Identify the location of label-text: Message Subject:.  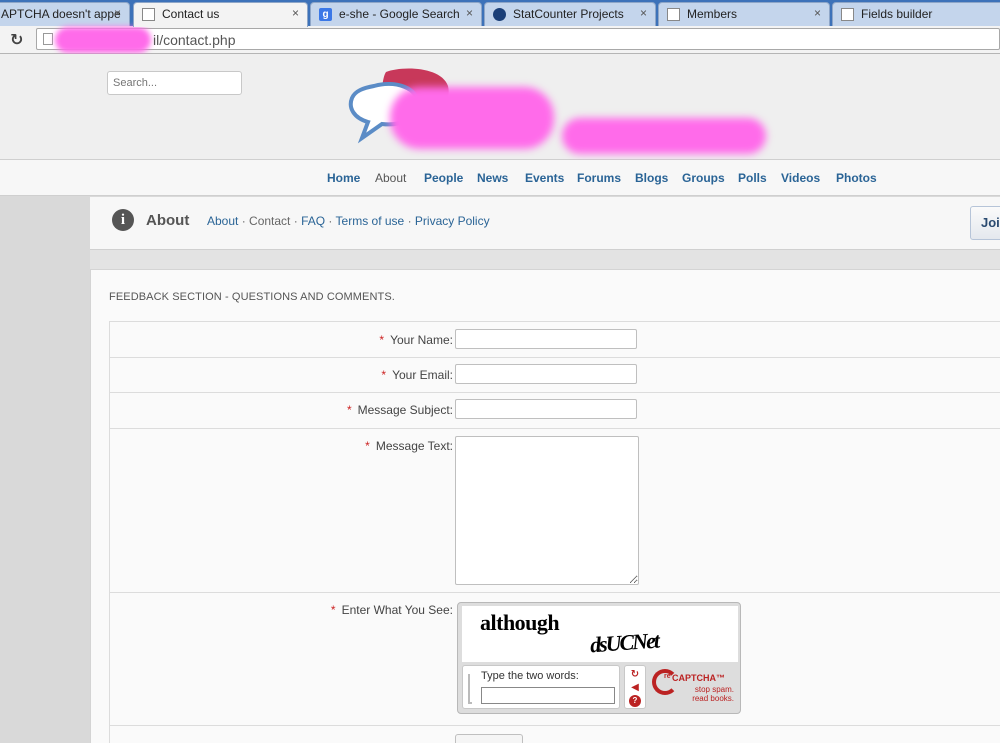
(405, 410).